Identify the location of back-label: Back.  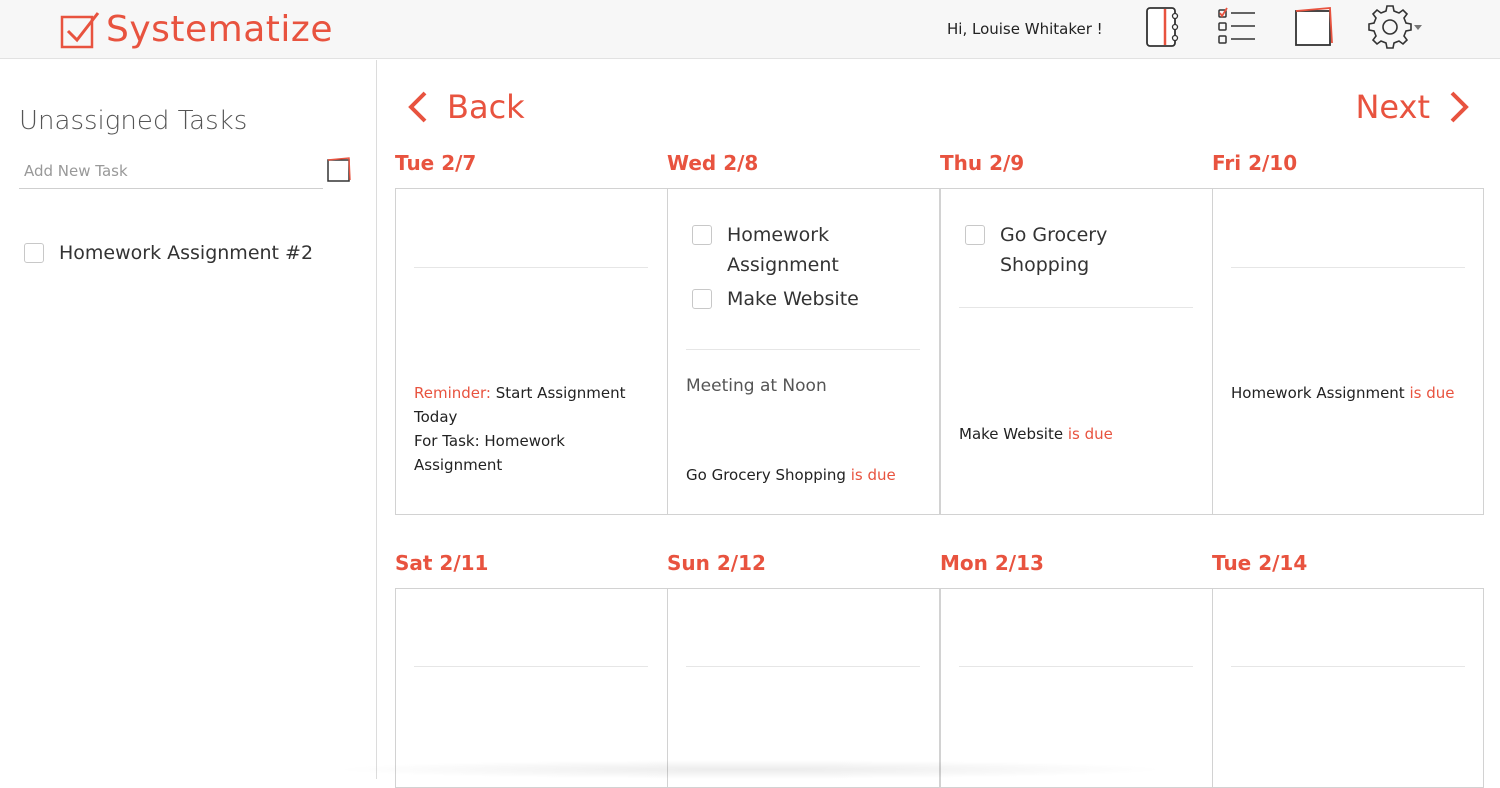
(486, 107).